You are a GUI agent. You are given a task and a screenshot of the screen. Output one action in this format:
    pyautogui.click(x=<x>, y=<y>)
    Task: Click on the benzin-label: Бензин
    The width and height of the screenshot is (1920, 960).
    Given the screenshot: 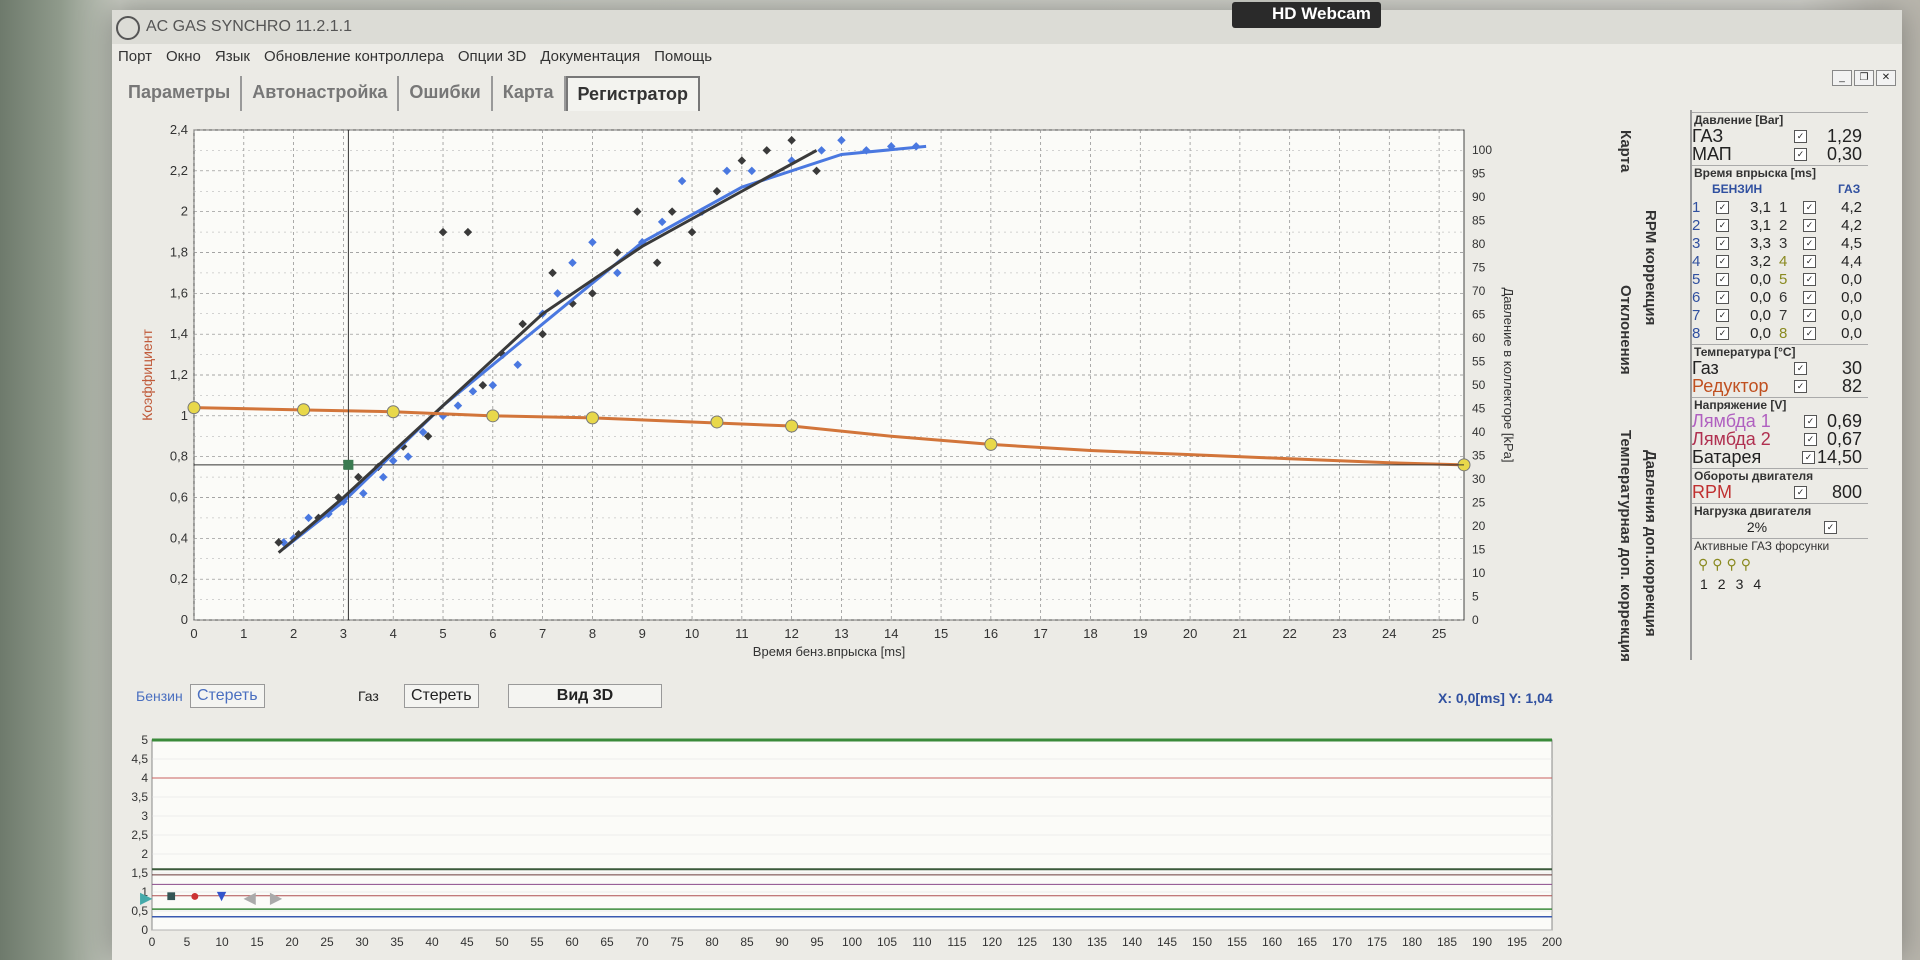 What is the action you would take?
    pyautogui.click(x=159, y=696)
    